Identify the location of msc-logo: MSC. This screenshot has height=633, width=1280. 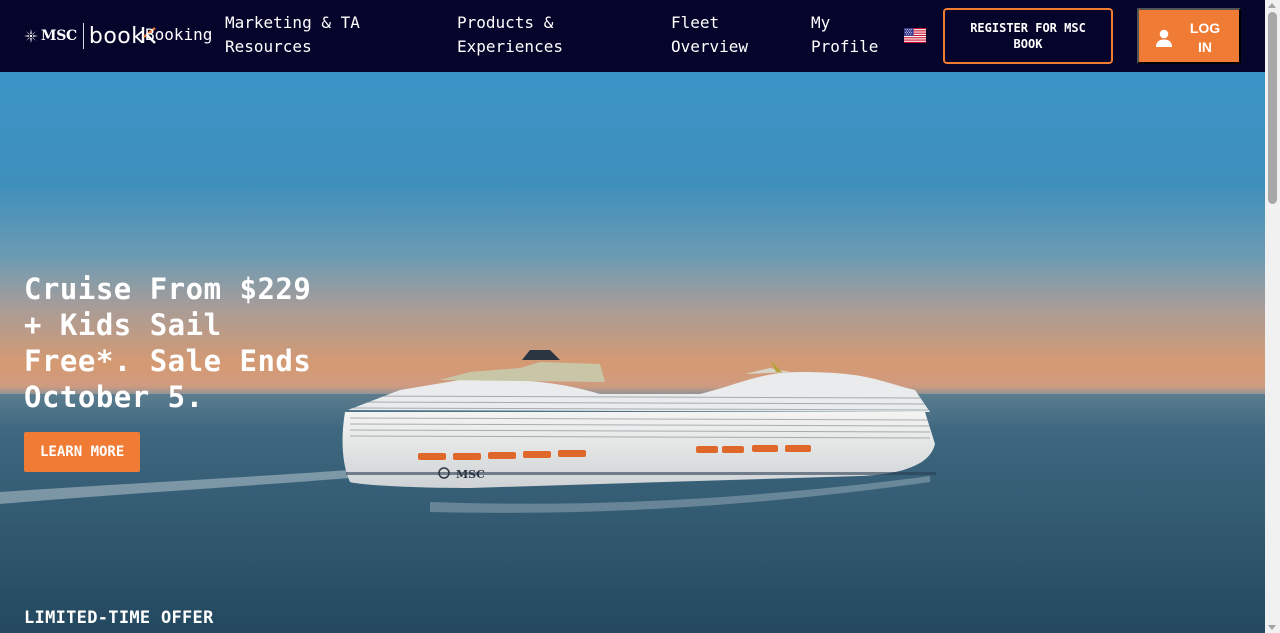
(50, 36).